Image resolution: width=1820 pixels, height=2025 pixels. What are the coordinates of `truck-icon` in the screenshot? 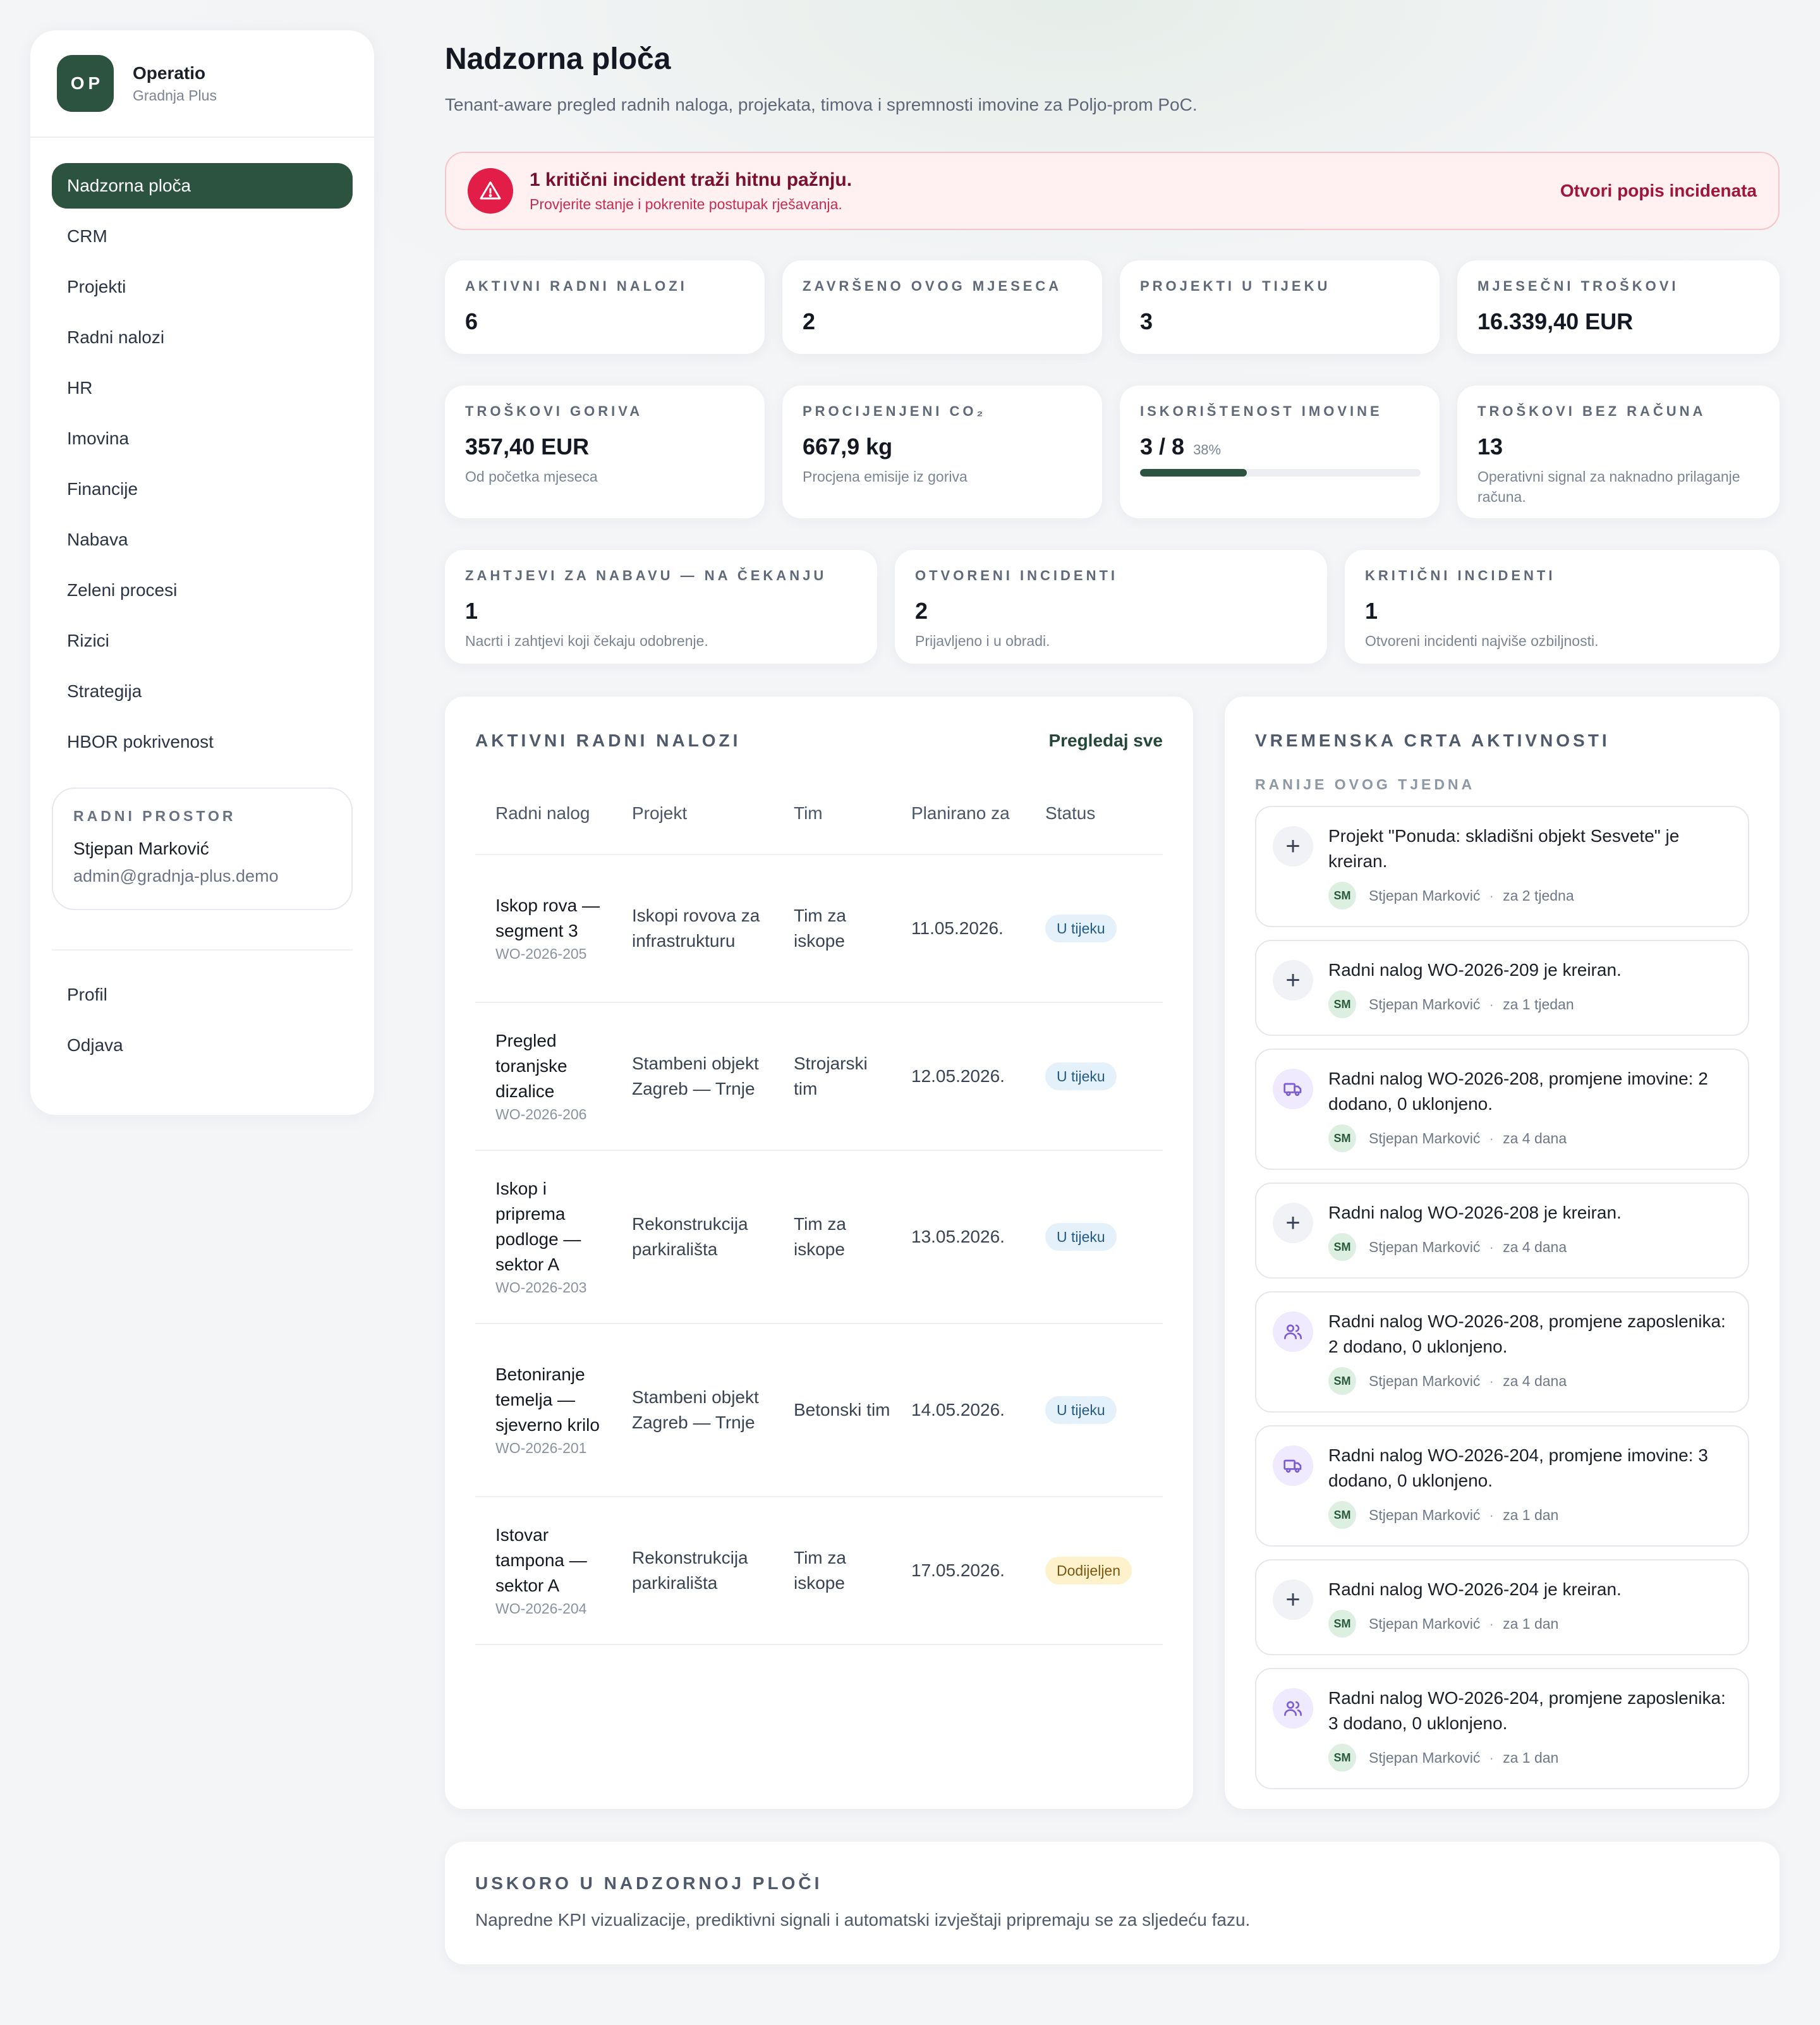 It's located at (1293, 1089).